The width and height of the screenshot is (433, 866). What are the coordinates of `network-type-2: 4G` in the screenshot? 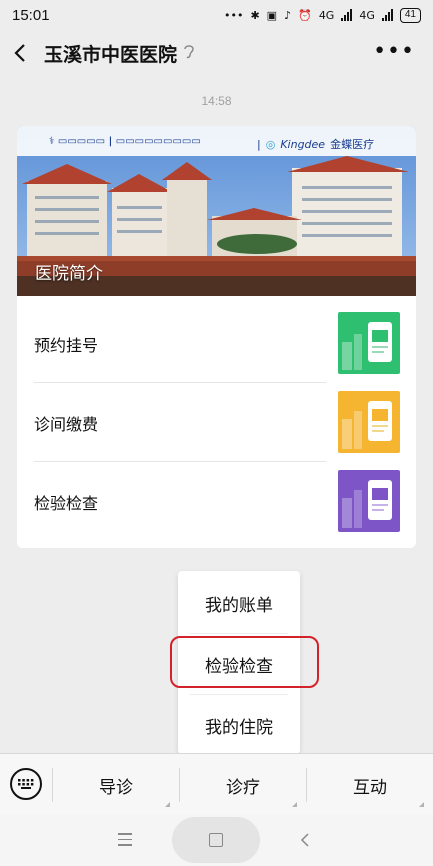 It's located at (367, 15).